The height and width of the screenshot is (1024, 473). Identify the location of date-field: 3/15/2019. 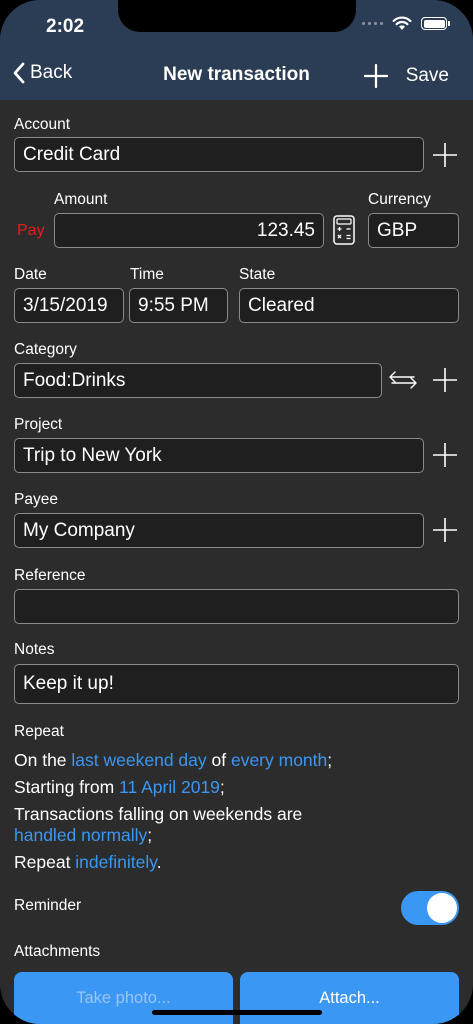
(69, 305).